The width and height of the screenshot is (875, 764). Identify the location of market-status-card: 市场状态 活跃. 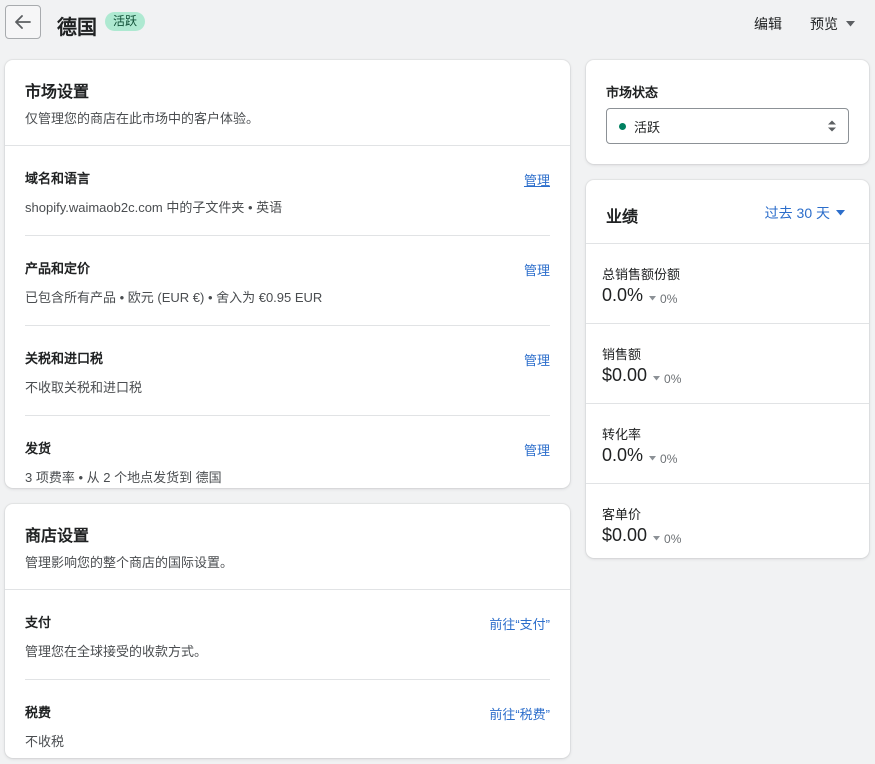
(727, 112).